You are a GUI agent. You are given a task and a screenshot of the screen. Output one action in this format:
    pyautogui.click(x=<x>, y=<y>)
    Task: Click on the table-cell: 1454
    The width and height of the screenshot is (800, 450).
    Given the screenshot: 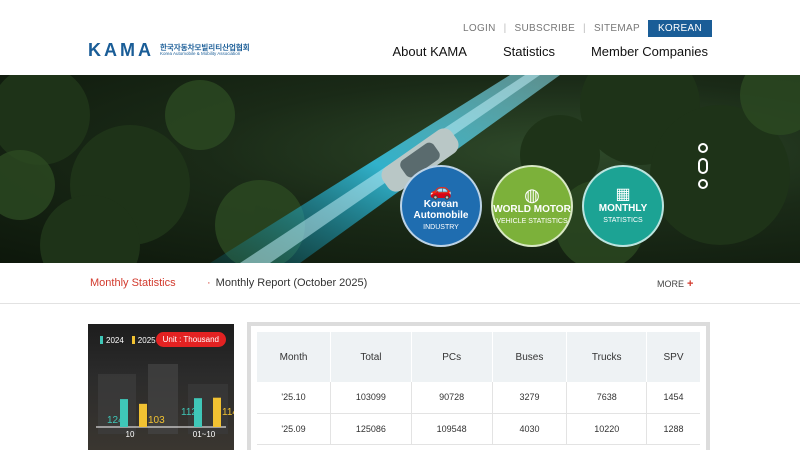 What is the action you would take?
    pyautogui.click(x=673, y=398)
    